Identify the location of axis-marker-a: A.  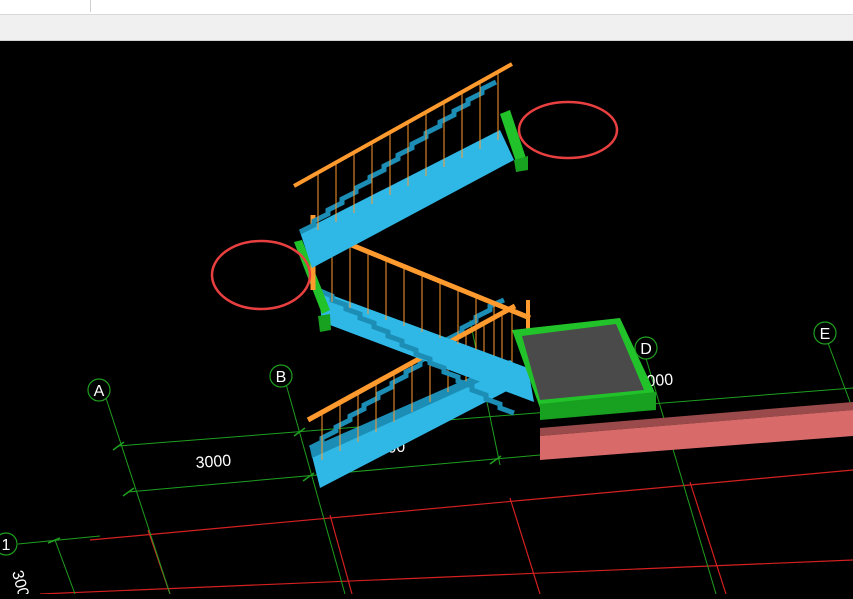
(99, 390).